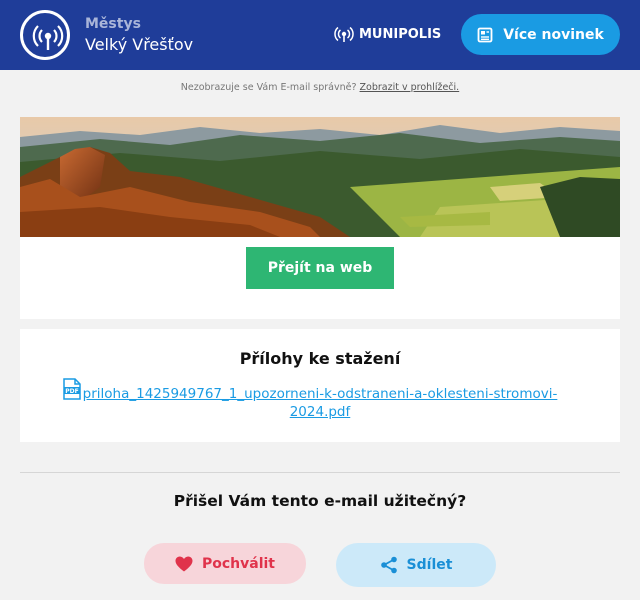 The width and height of the screenshot is (640, 600). What do you see at coordinates (400, 34) in the screenshot?
I see `brand-label: MUNIPOLIS` at bounding box center [400, 34].